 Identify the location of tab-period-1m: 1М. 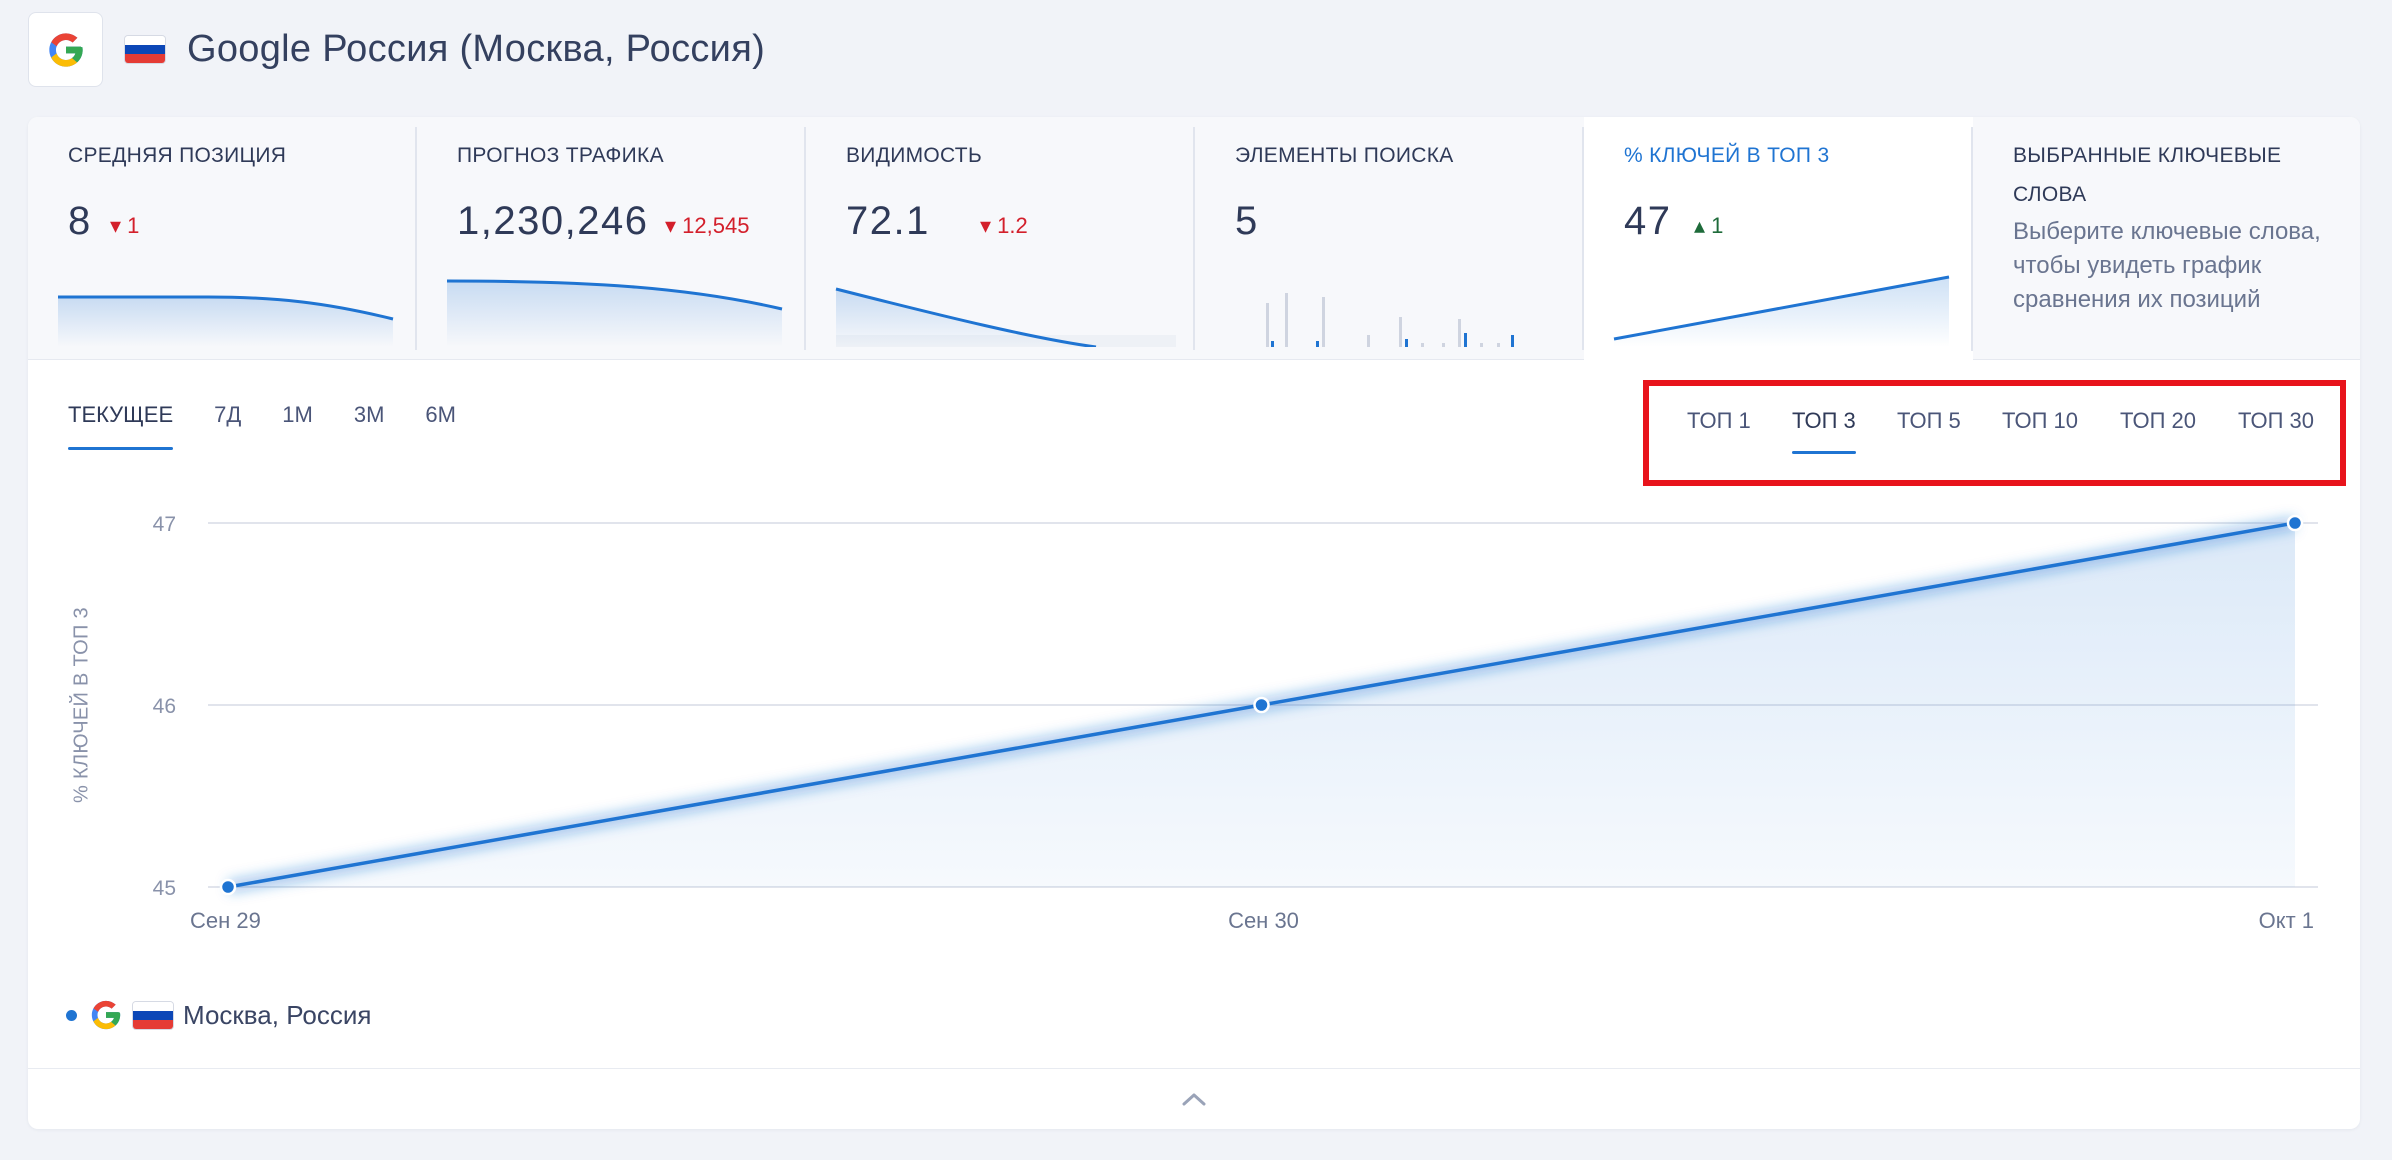
(297, 426).